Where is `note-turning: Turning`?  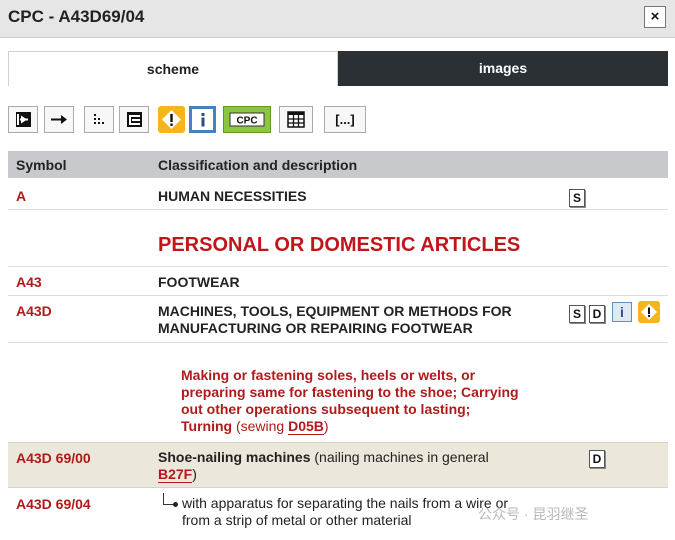 note-turning: Turning is located at coordinates (207, 426).